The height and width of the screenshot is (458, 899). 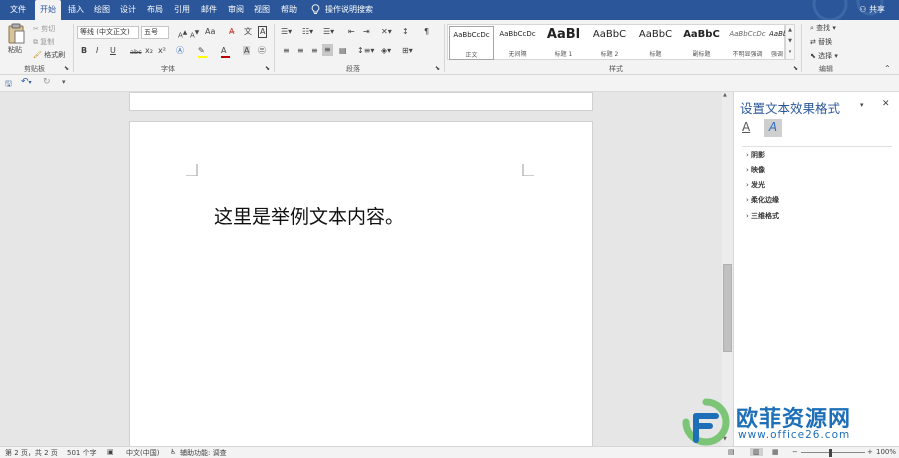 I want to click on text-effects-icon: Ⓐ, so click(x=180, y=51).